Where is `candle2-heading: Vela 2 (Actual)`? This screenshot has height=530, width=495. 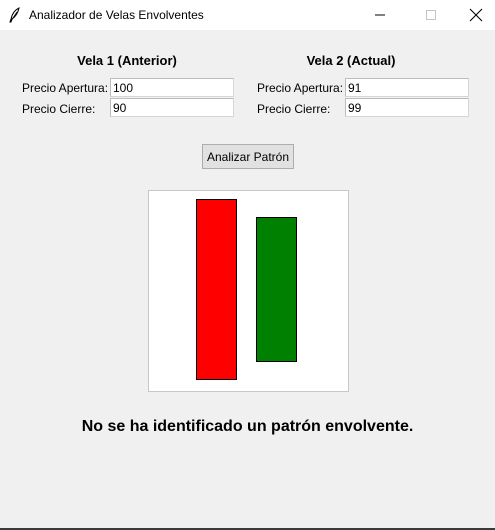 candle2-heading: Vela 2 (Actual) is located at coordinates (351, 60).